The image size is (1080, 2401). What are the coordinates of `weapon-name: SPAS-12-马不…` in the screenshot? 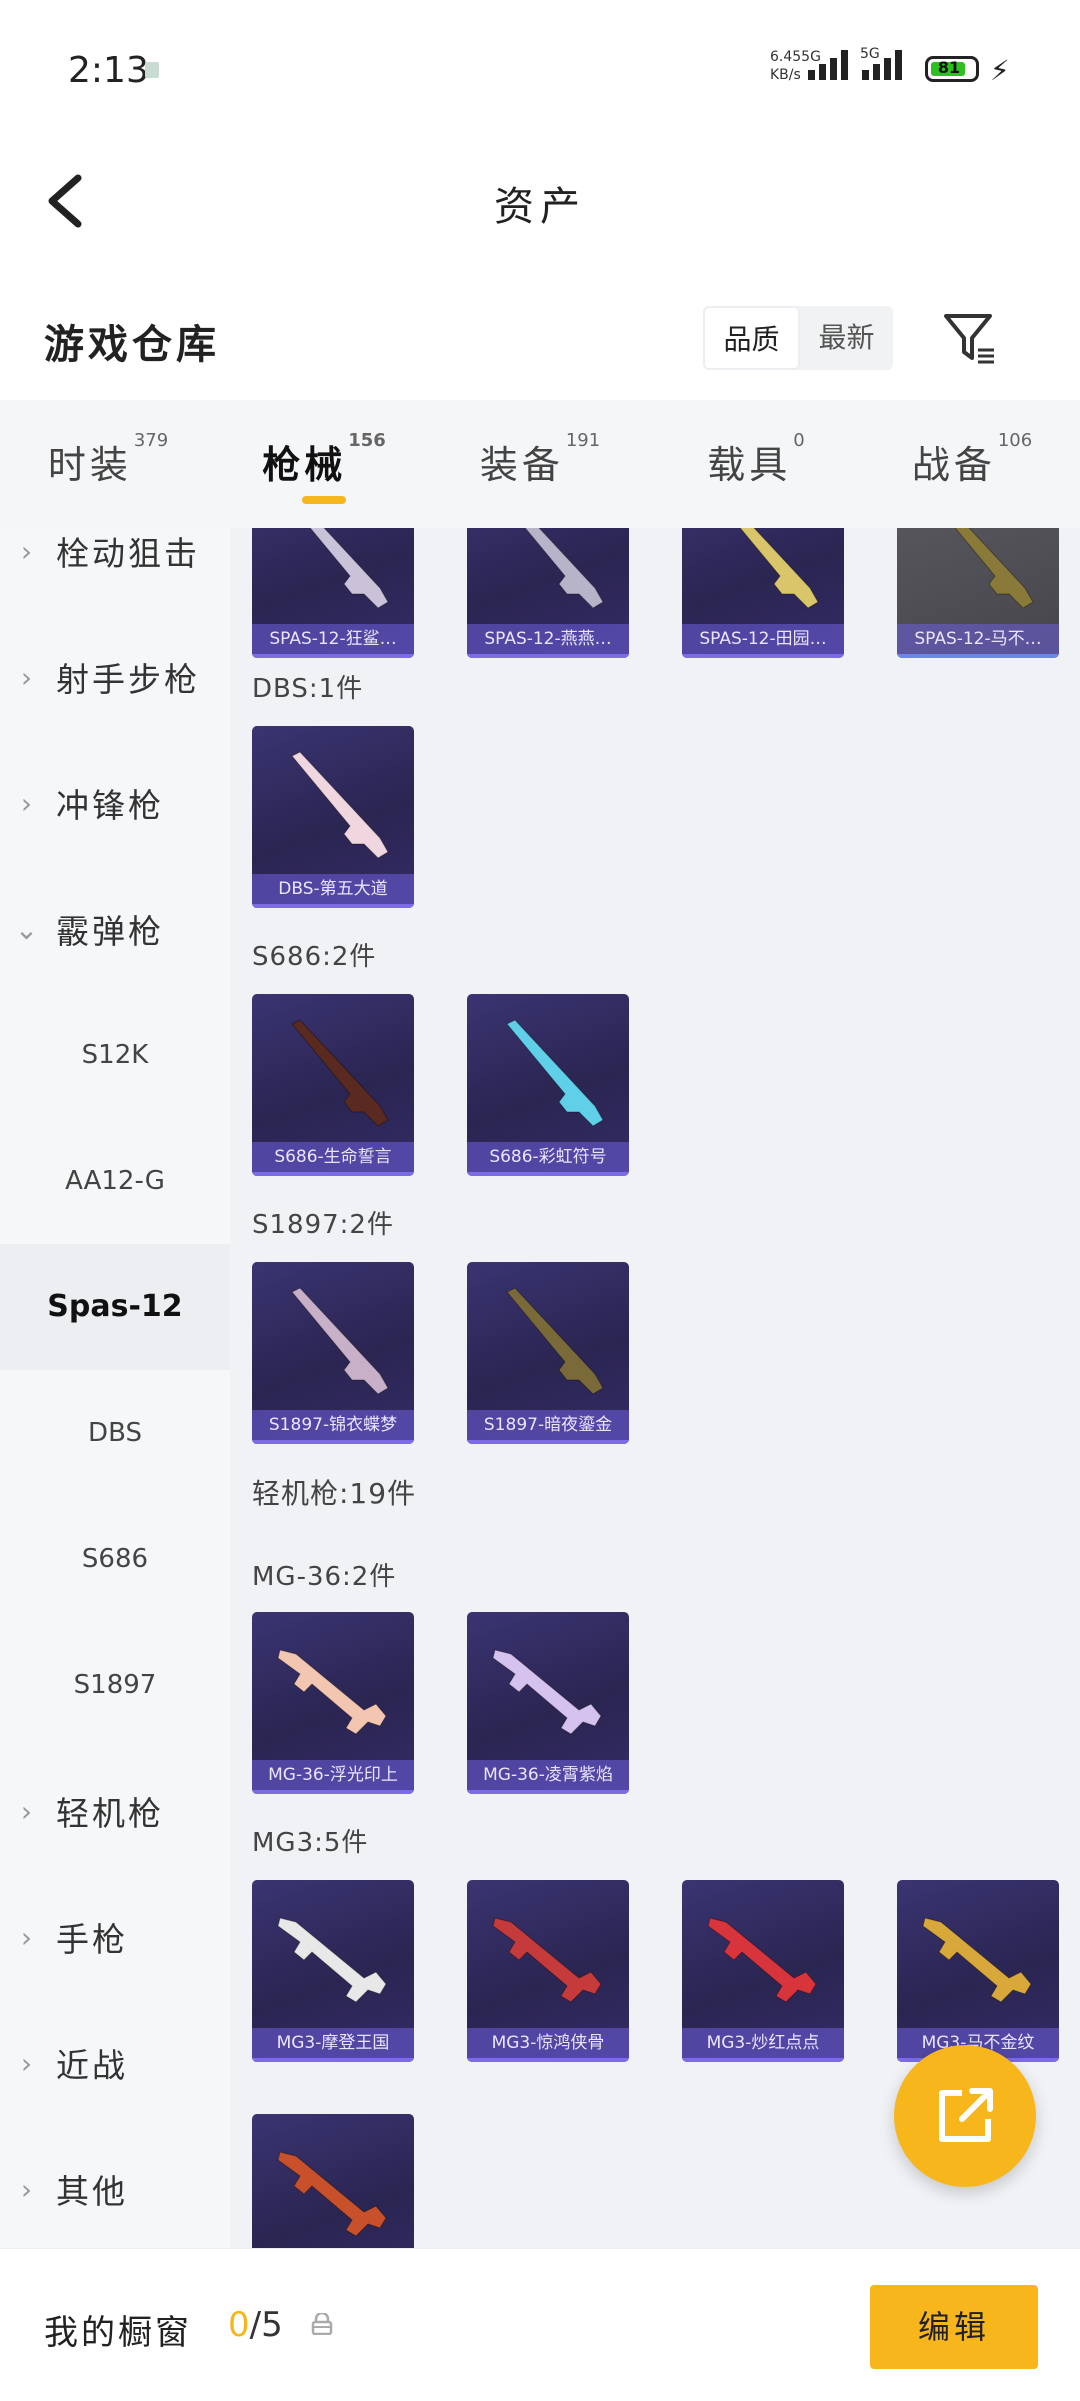 It's located at (978, 639).